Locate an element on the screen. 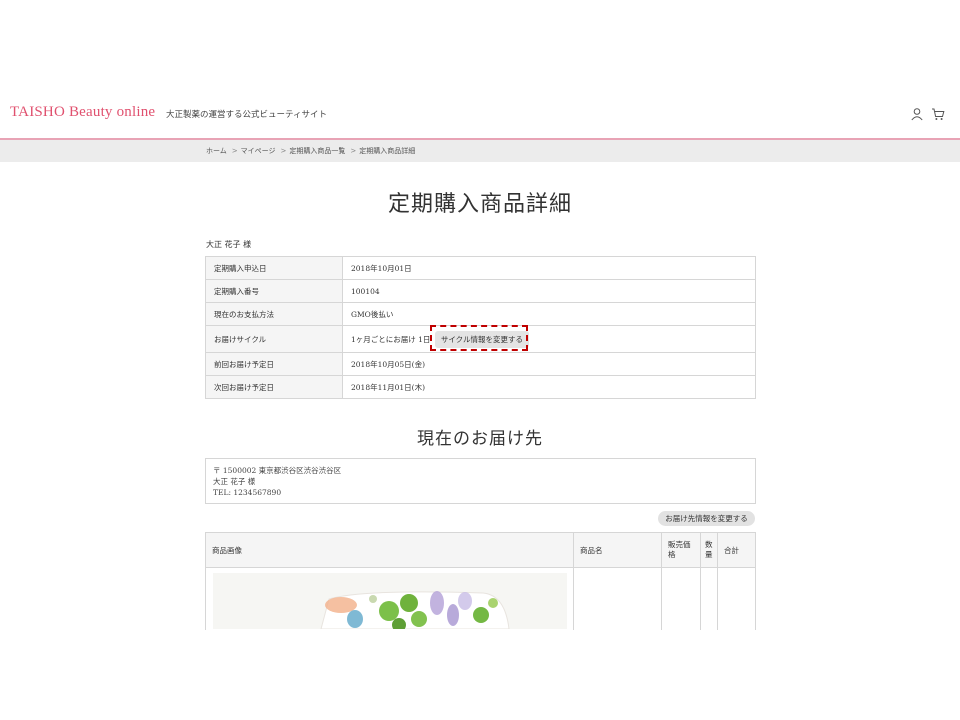 This screenshot has height=720, width=960. table-row: 定期購入番号 100104 is located at coordinates (480, 291).